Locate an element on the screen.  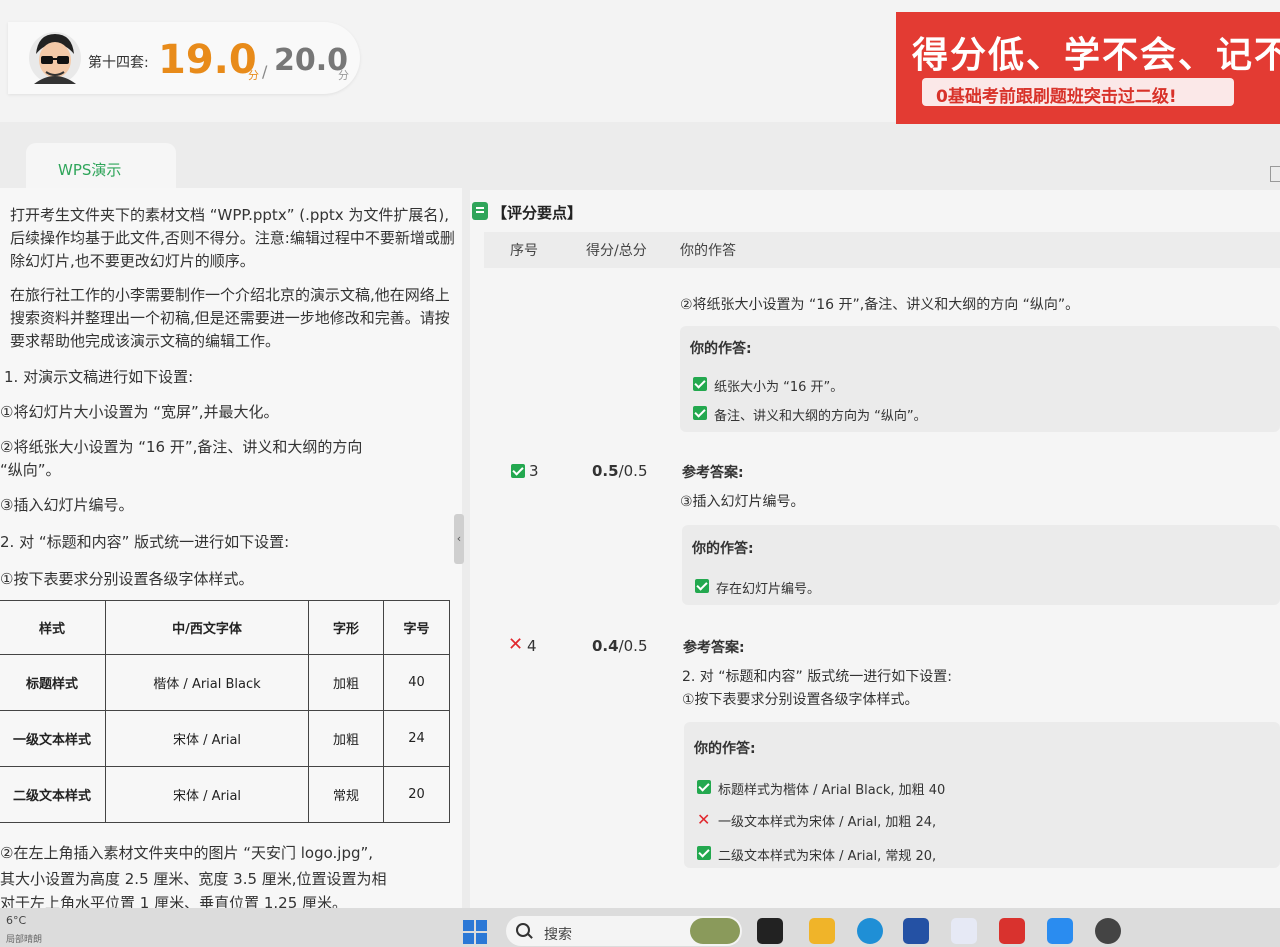
cloud-app-icon is located at coordinates (1060, 931).